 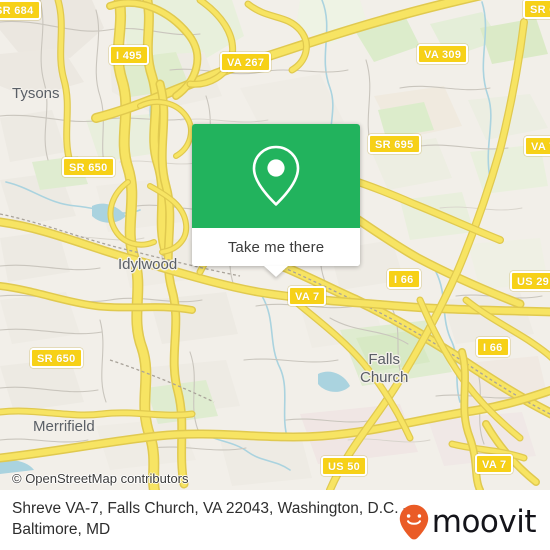 What do you see at coordinates (413, 522) in the screenshot?
I see `moovit-smiley-pin-icon` at bounding box center [413, 522].